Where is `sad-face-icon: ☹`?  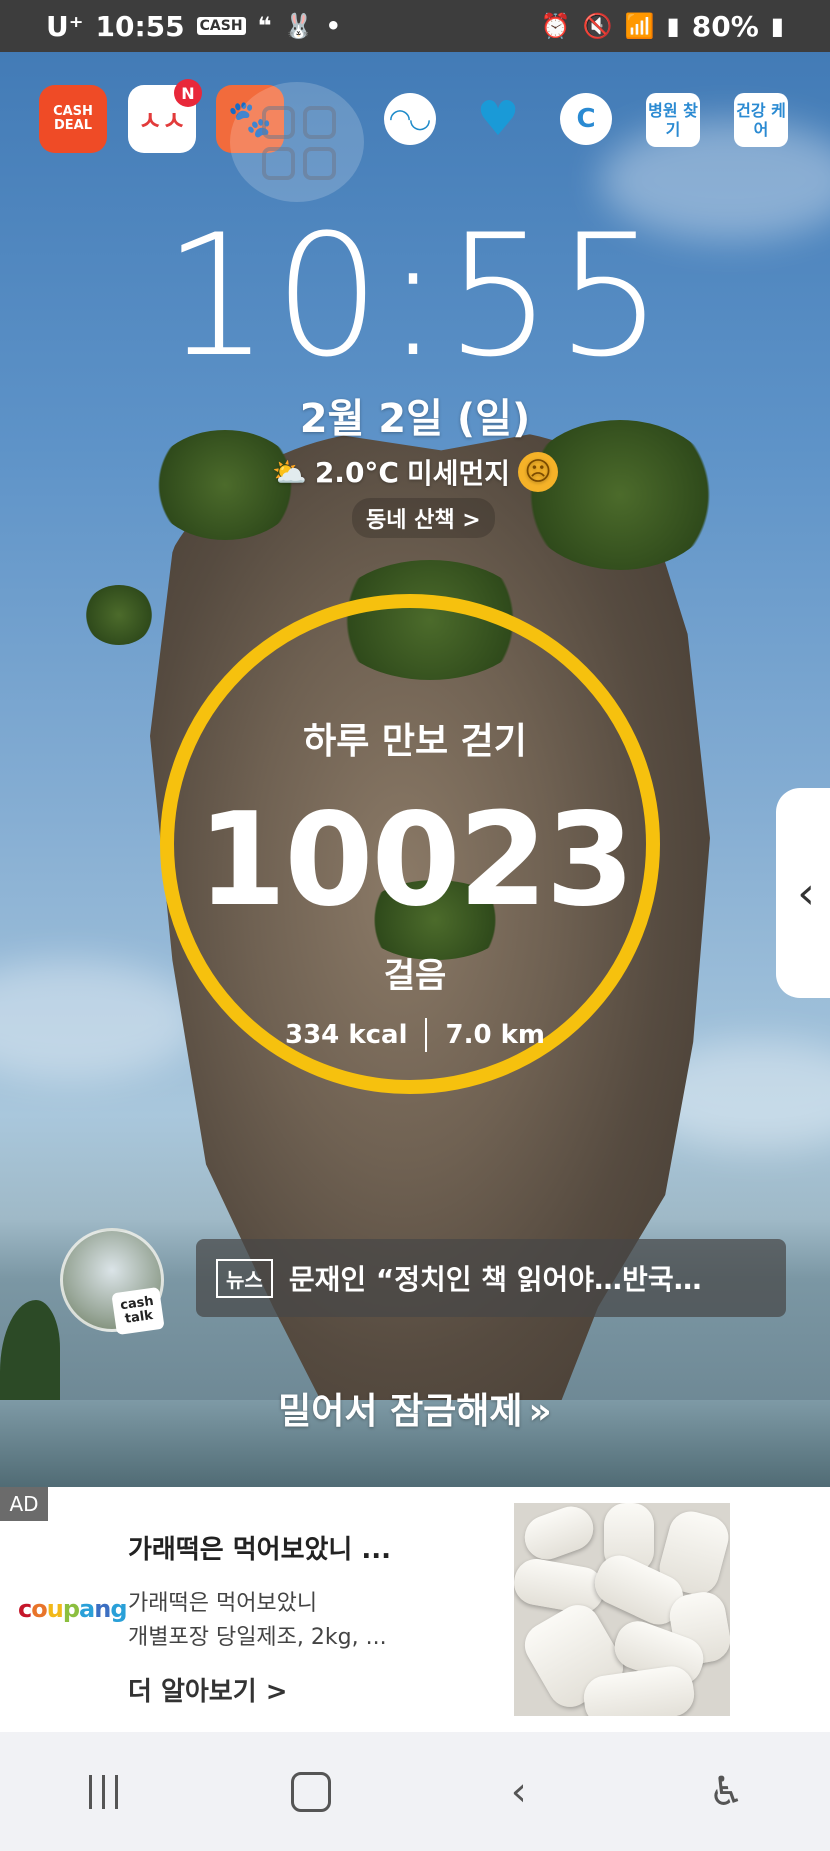
sad-face-icon: ☹ is located at coordinates (538, 472).